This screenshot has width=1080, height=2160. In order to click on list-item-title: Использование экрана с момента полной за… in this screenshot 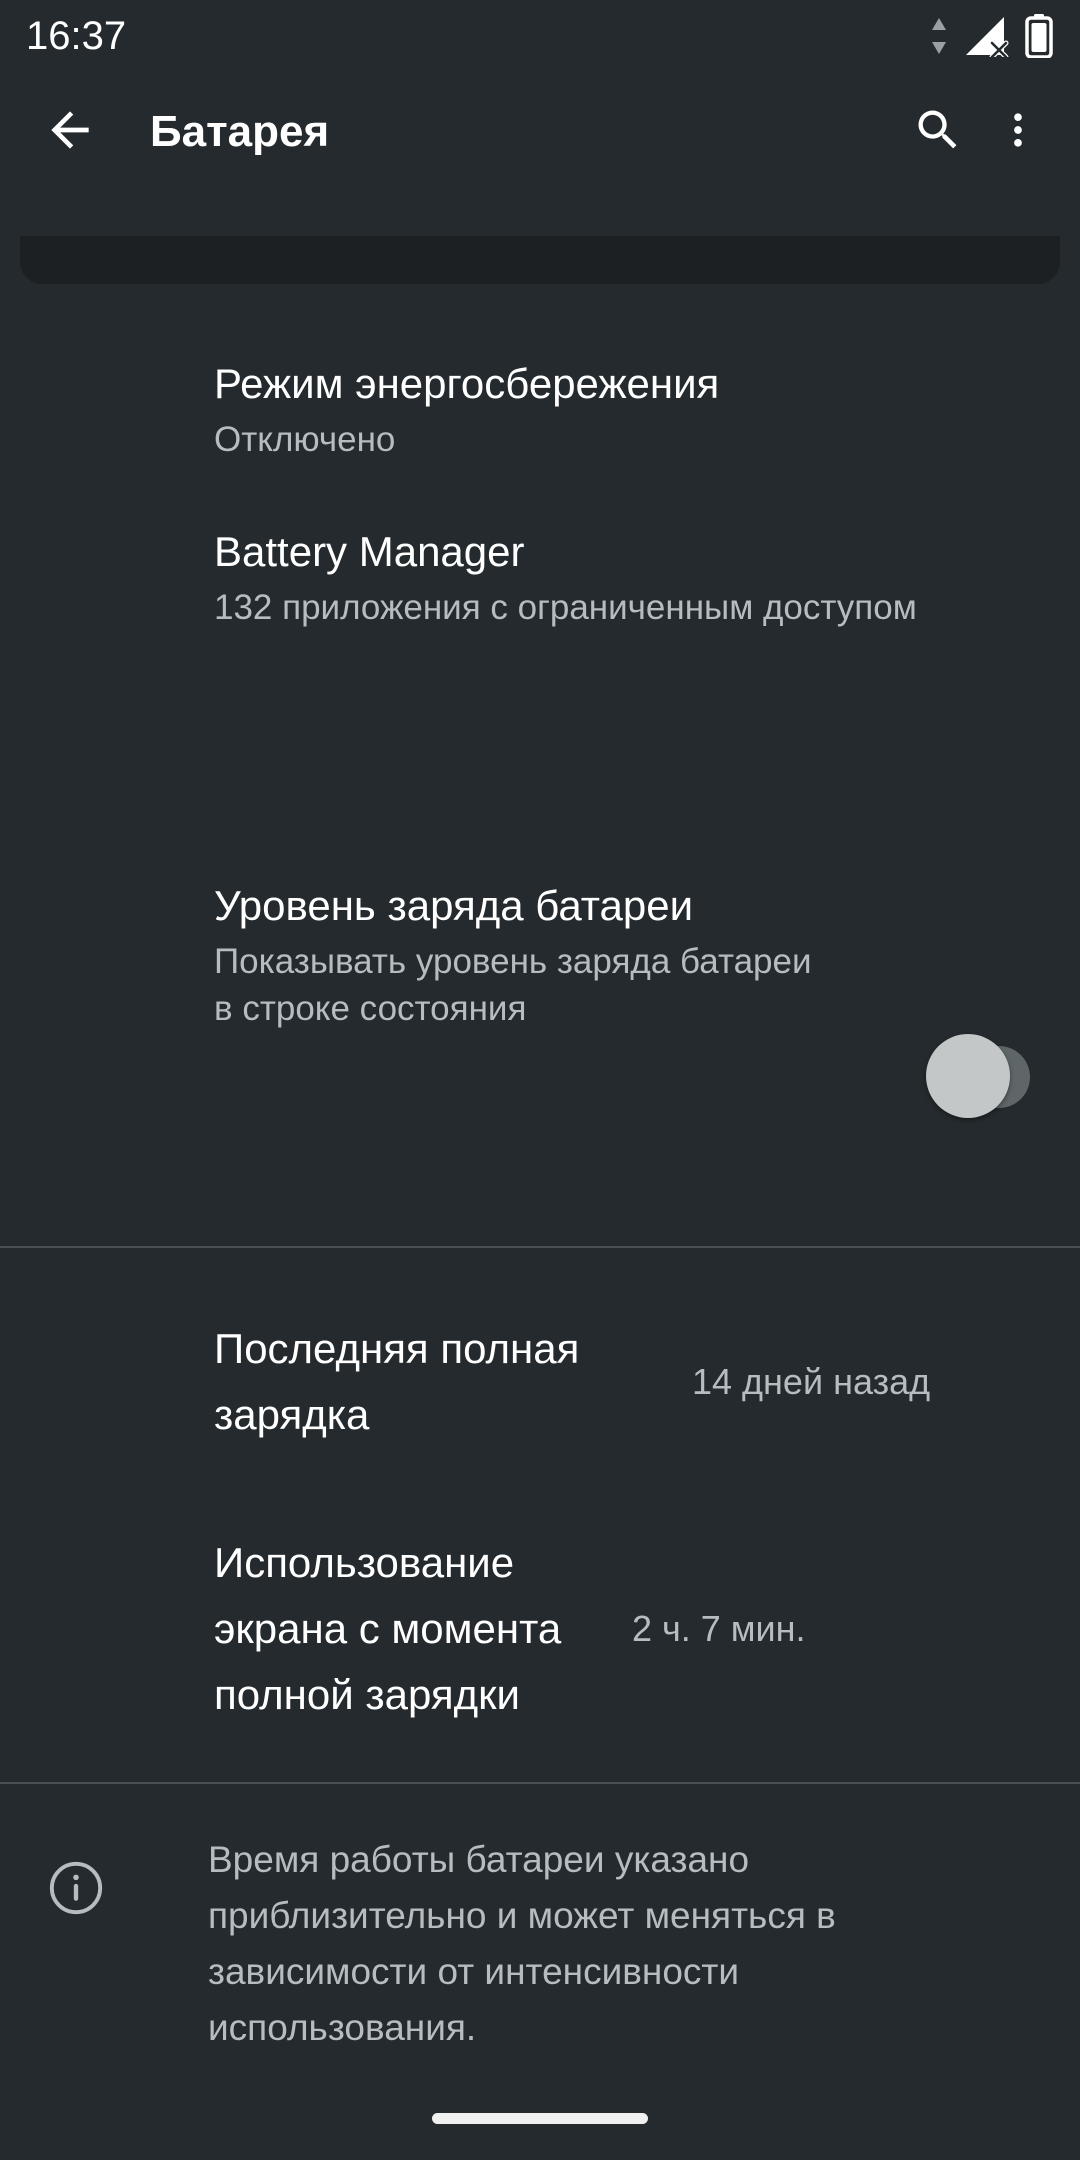, I will do `click(388, 1628)`.